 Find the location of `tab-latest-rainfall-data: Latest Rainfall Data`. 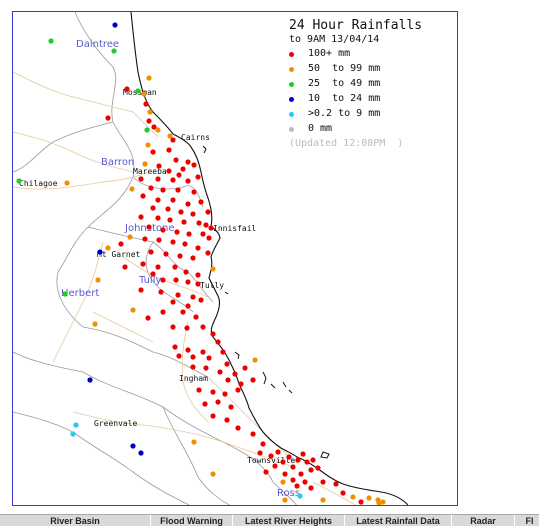

tab-latest-rainfall-data: Latest Rainfall Data is located at coordinates (398, 520).